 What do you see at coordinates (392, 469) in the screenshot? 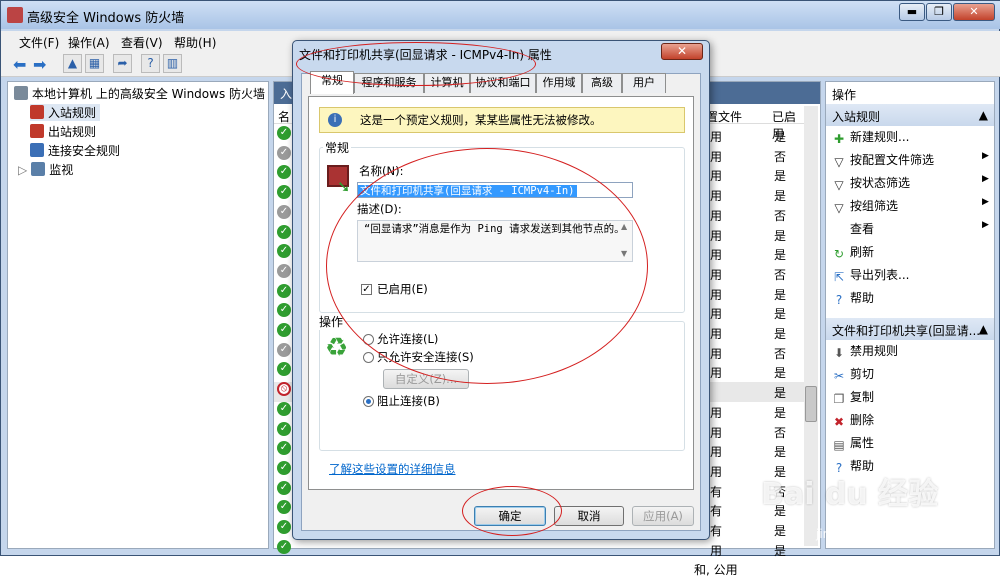
I see `learn-more-link: 了解这些设置的详细信息` at bounding box center [392, 469].